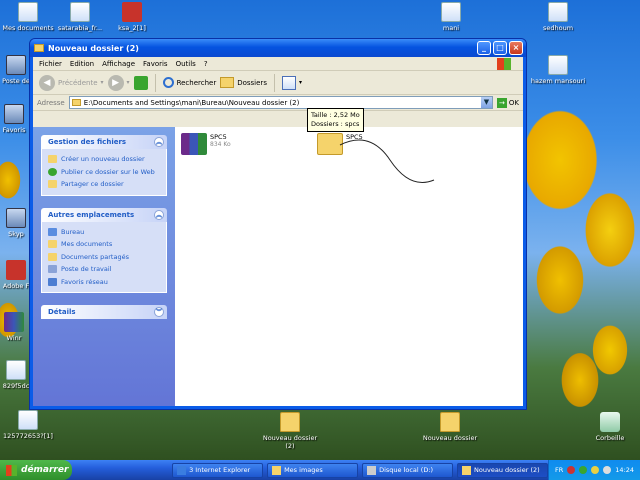 The image size is (640, 480). Describe the element at coordinates (14, 322) in the screenshot. I see `winrar-icon` at that location.